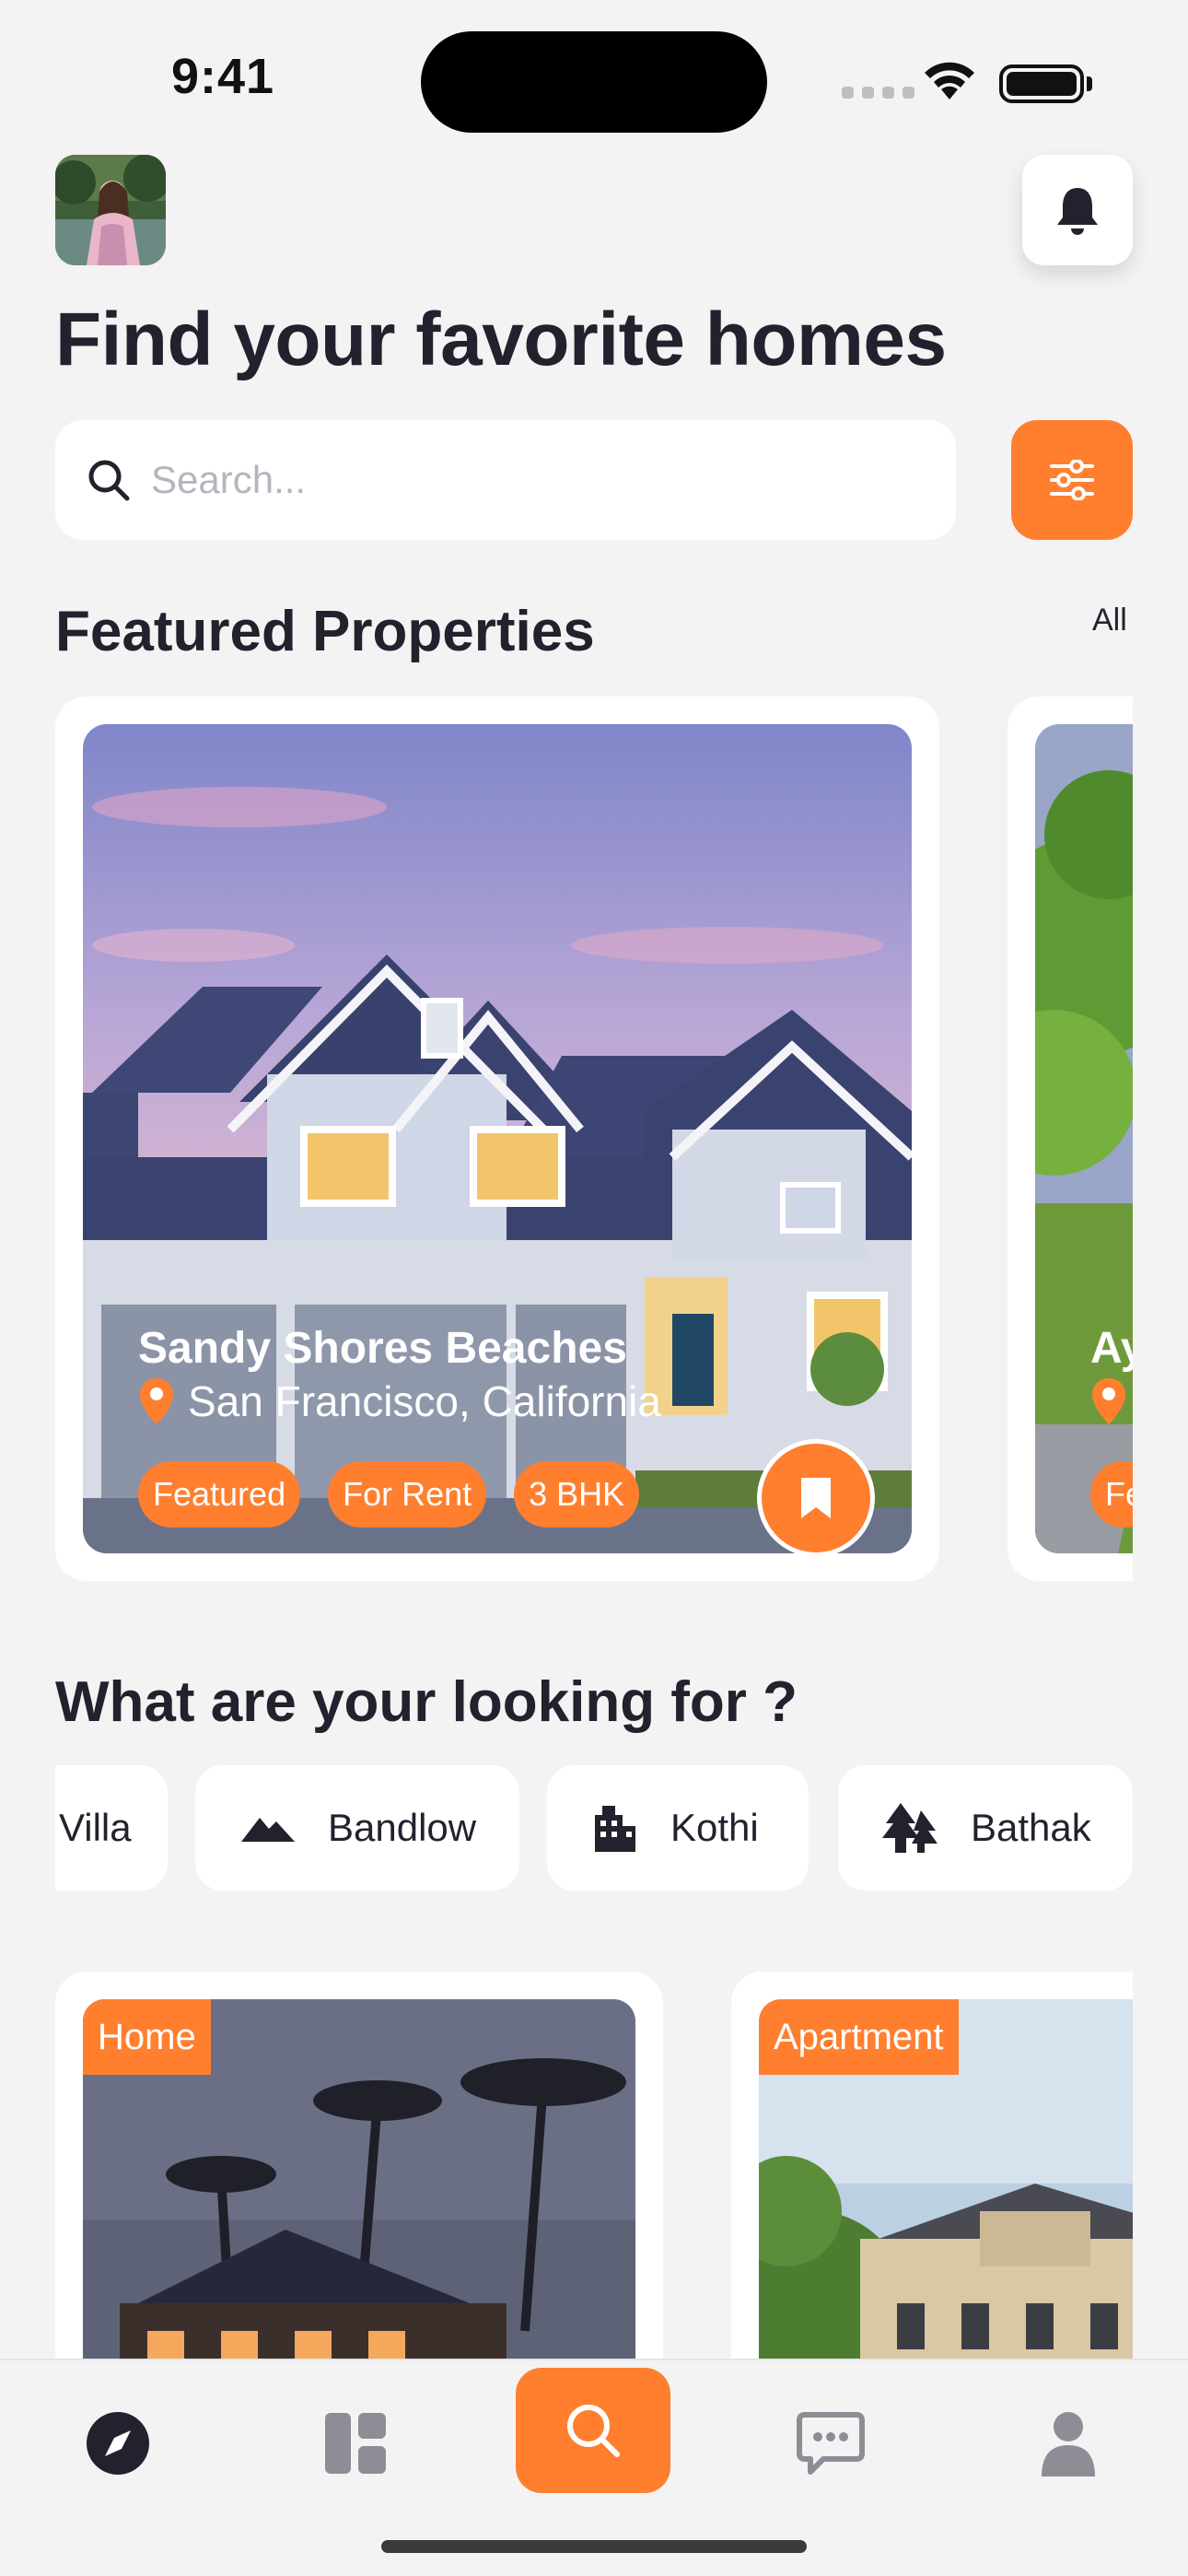 The image size is (1188, 2576). I want to click on tab-messages, so click(831, 2443).